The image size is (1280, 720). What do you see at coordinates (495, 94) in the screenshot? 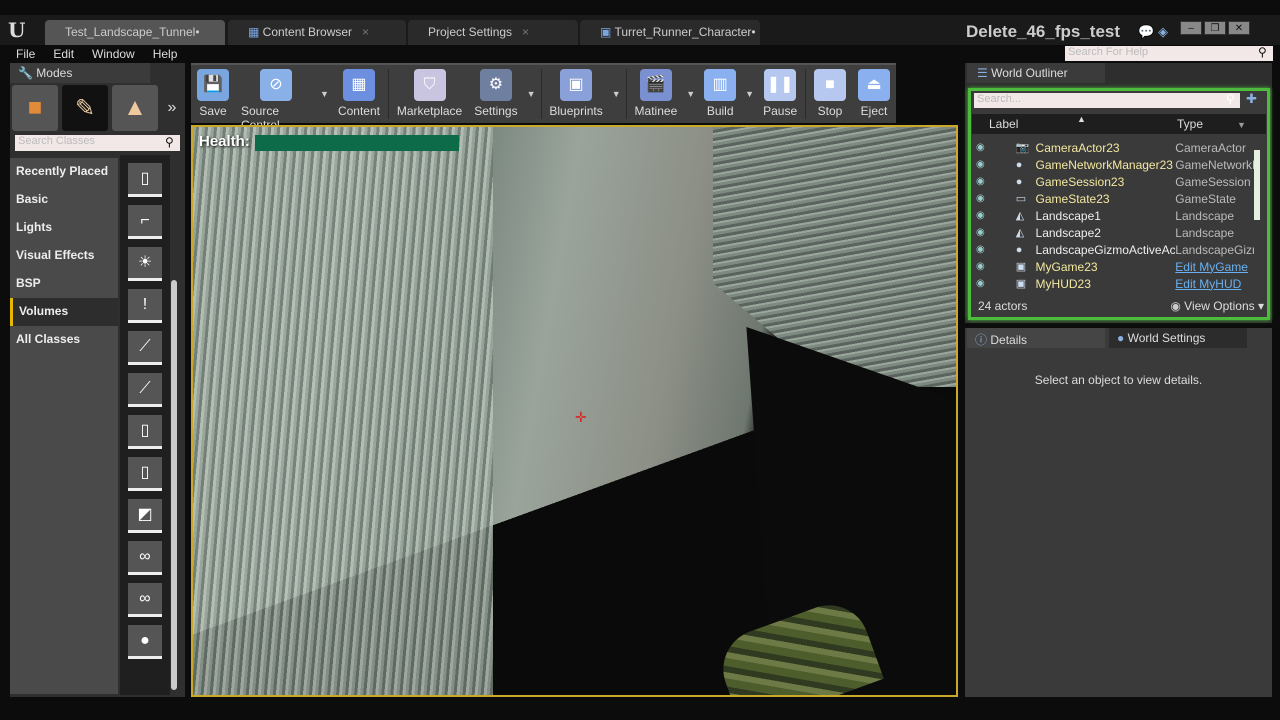
I see `settings-button: ⚙ Settings` at bounding box center [495, 94].